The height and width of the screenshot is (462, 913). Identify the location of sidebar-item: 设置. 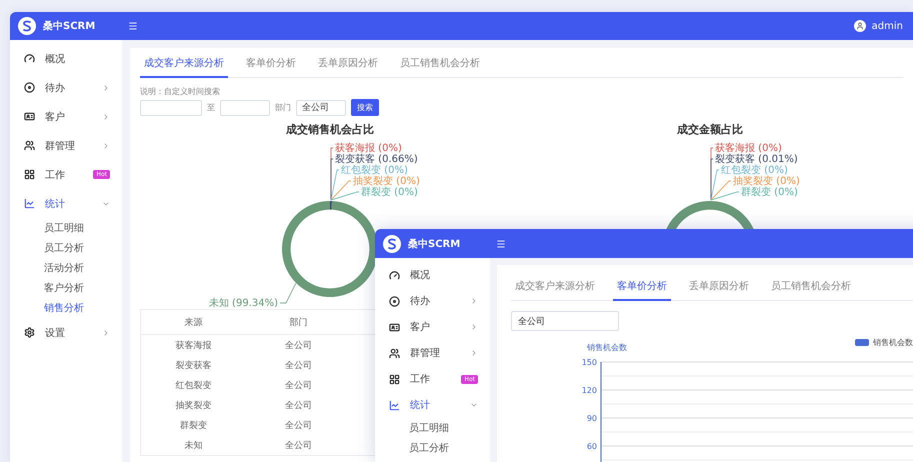
(66, 332).